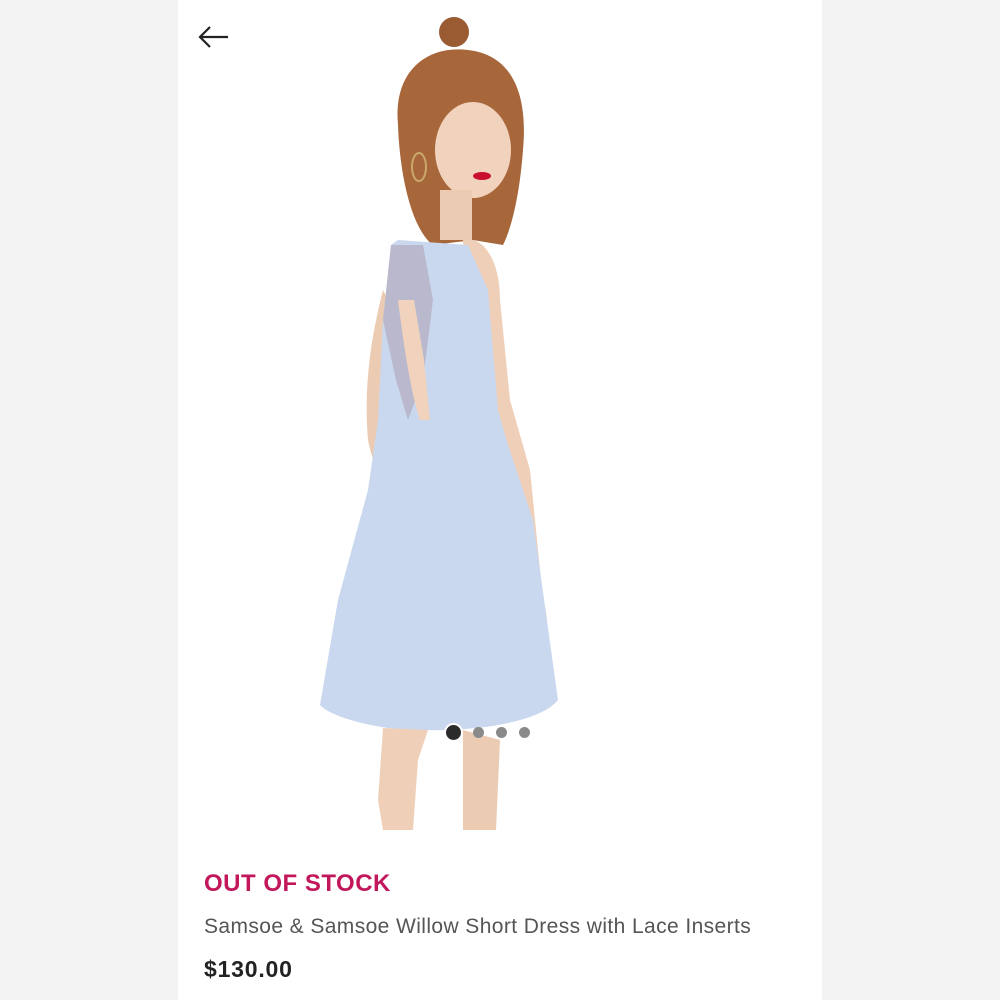  What do you see at coordinates (248, 969) in the screenshot?
I see `product-price: $130.00` at bounding box center [248, 969].